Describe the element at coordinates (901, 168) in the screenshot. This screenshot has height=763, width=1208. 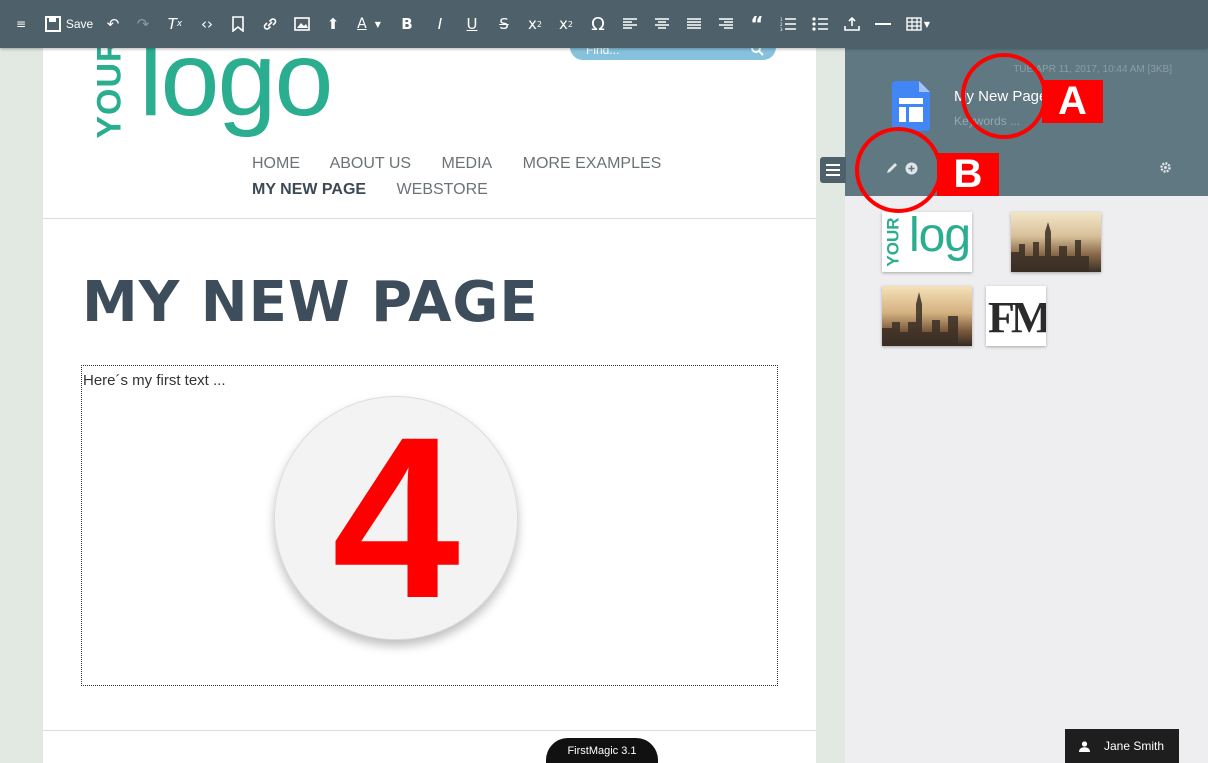
I see `page-edit-tools` at that location.